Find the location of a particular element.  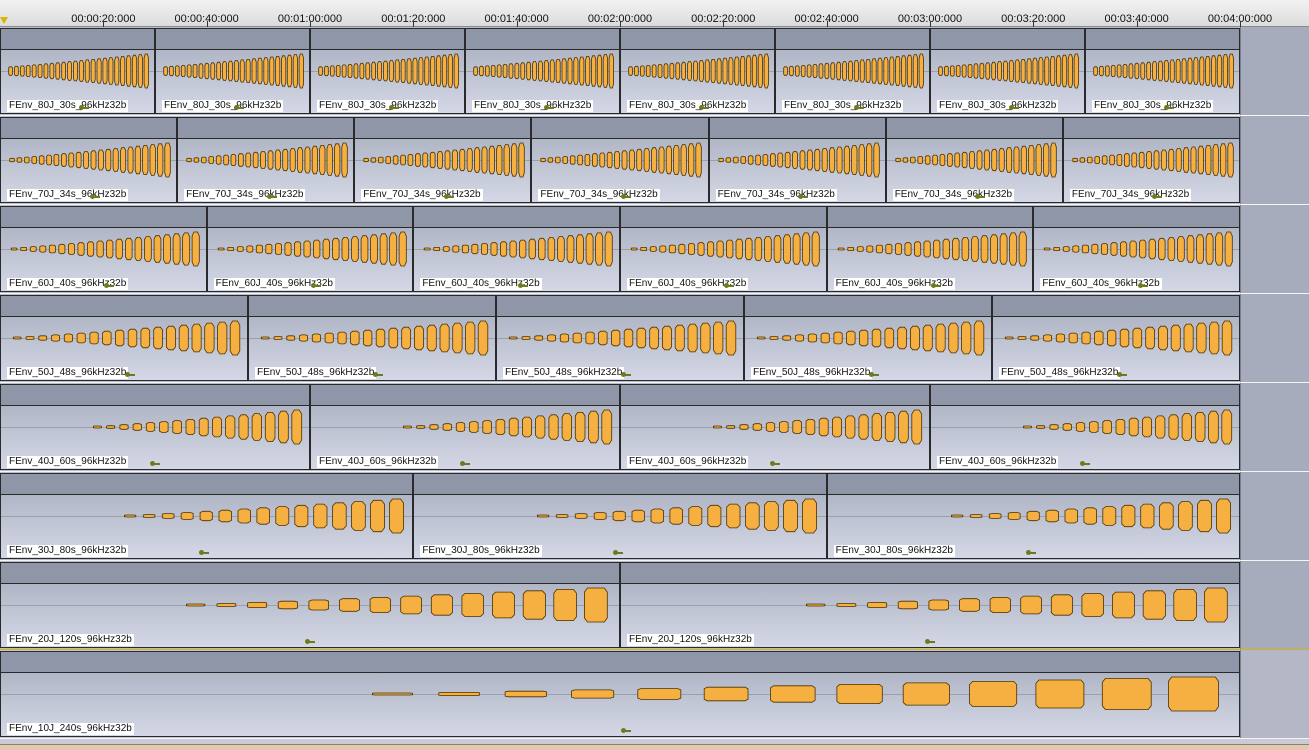

audio-clip: FEnv_10J_240s_96kHz32b is located at coordinates (620, 694).